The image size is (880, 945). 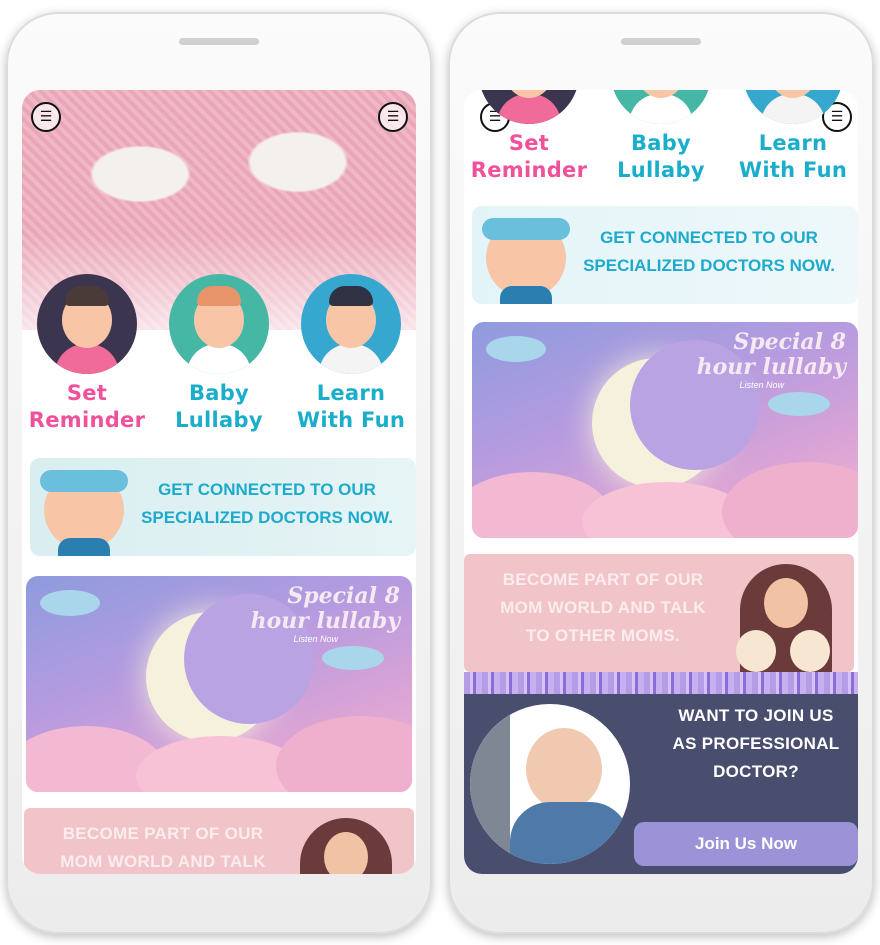 What do you see at coordinates (746, 844) in the screenshot?
I see `join-us-now-button: Join Us Now` at bounding box center [746, 844].